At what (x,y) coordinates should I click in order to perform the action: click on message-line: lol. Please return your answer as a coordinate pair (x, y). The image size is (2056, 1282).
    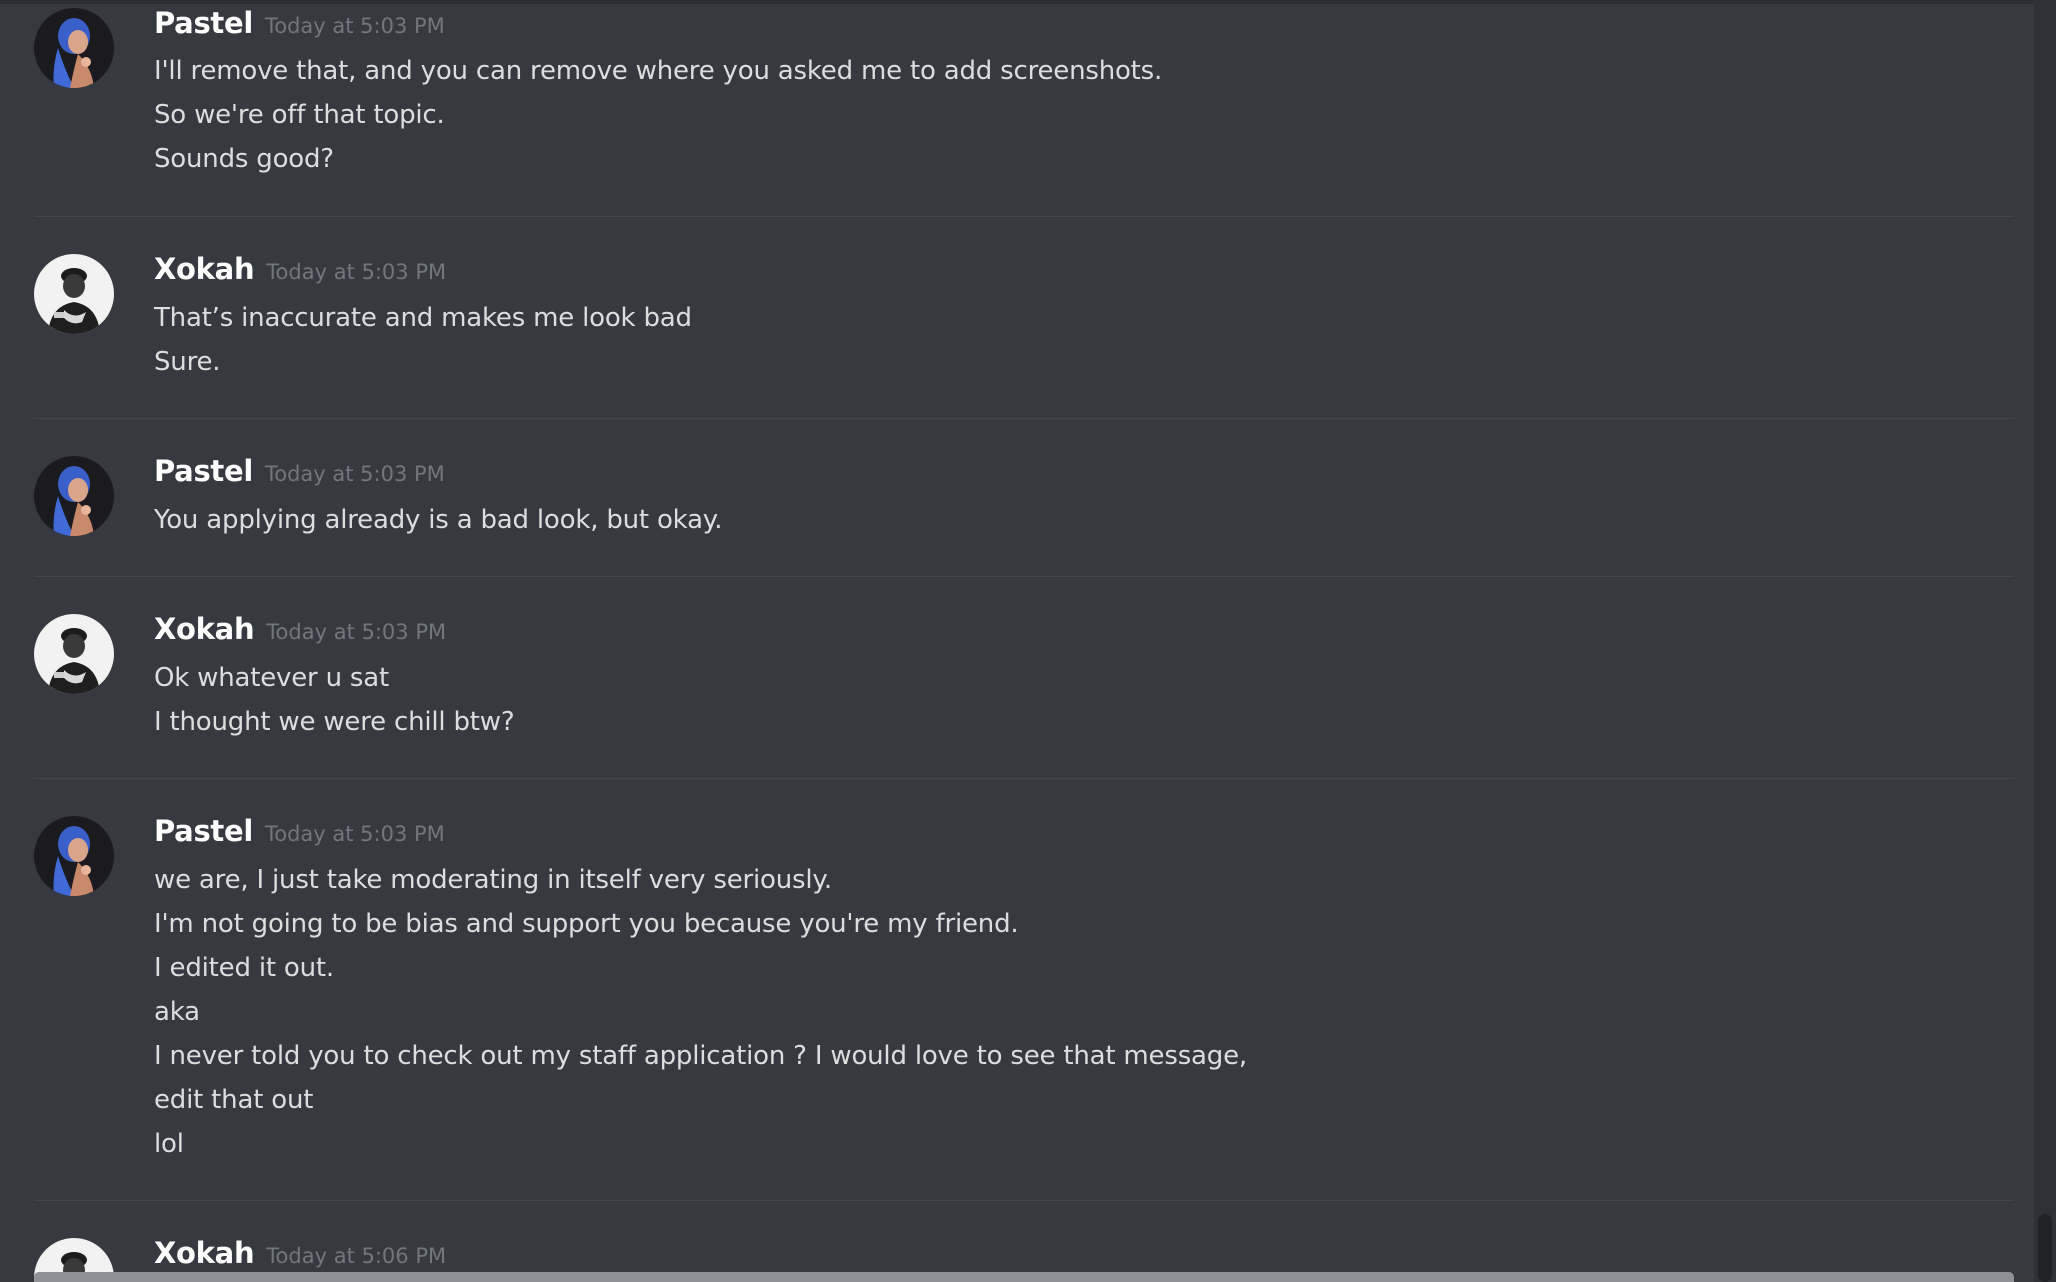
    Looking at the image, I should click on (169, 1144).